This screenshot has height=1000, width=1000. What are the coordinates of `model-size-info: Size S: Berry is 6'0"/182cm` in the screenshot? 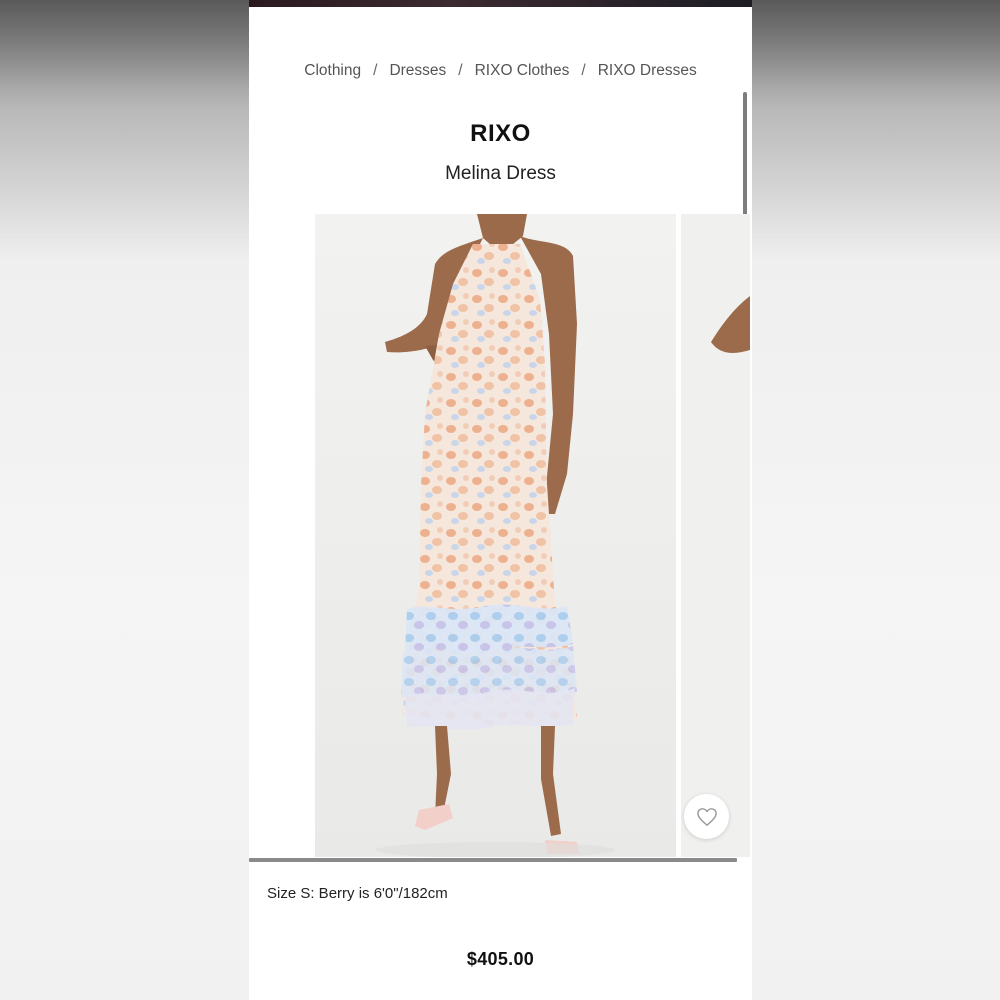 It's located at (357, 893).